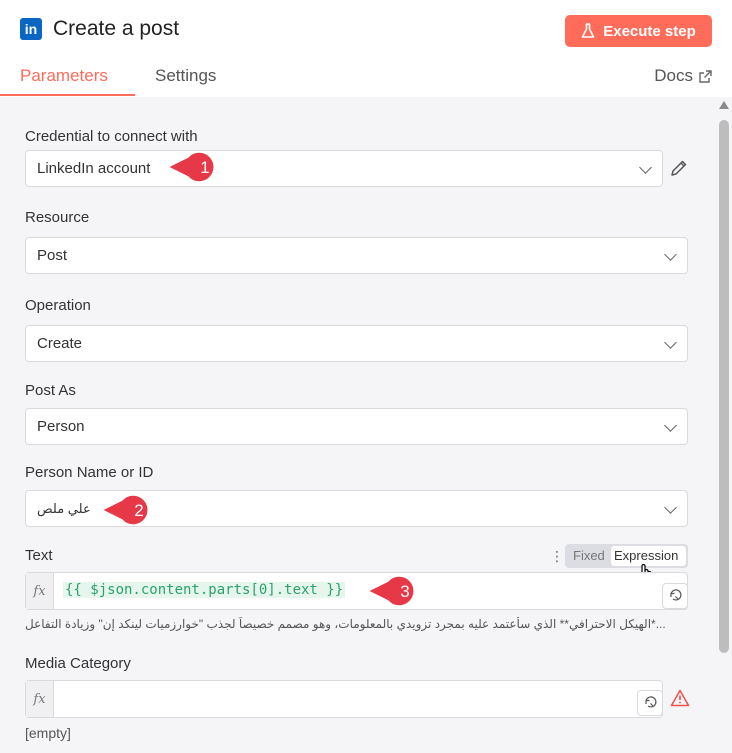 The height and width of the screenshot is (753, 732). Describe the element at coordinates (48, 733) in the screenshot. I see `empty-result-preview: [empty]` at that location.